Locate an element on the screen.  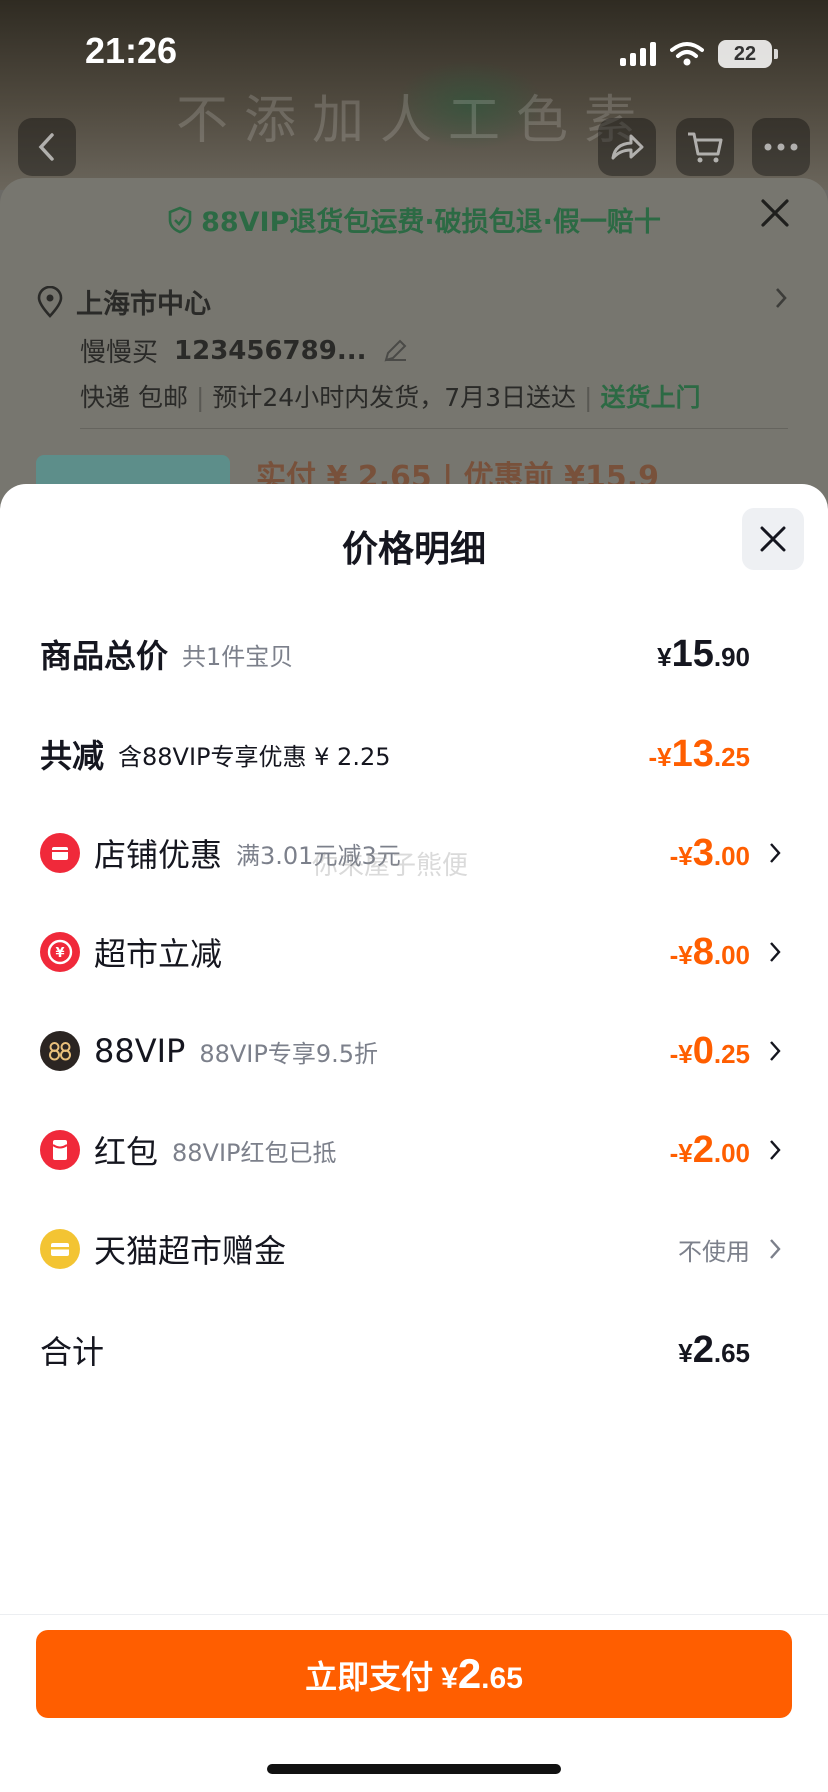
row-goods-total: 商品总价 共1件宝贝 ¥15.90 is located at coordinates (414, 654).